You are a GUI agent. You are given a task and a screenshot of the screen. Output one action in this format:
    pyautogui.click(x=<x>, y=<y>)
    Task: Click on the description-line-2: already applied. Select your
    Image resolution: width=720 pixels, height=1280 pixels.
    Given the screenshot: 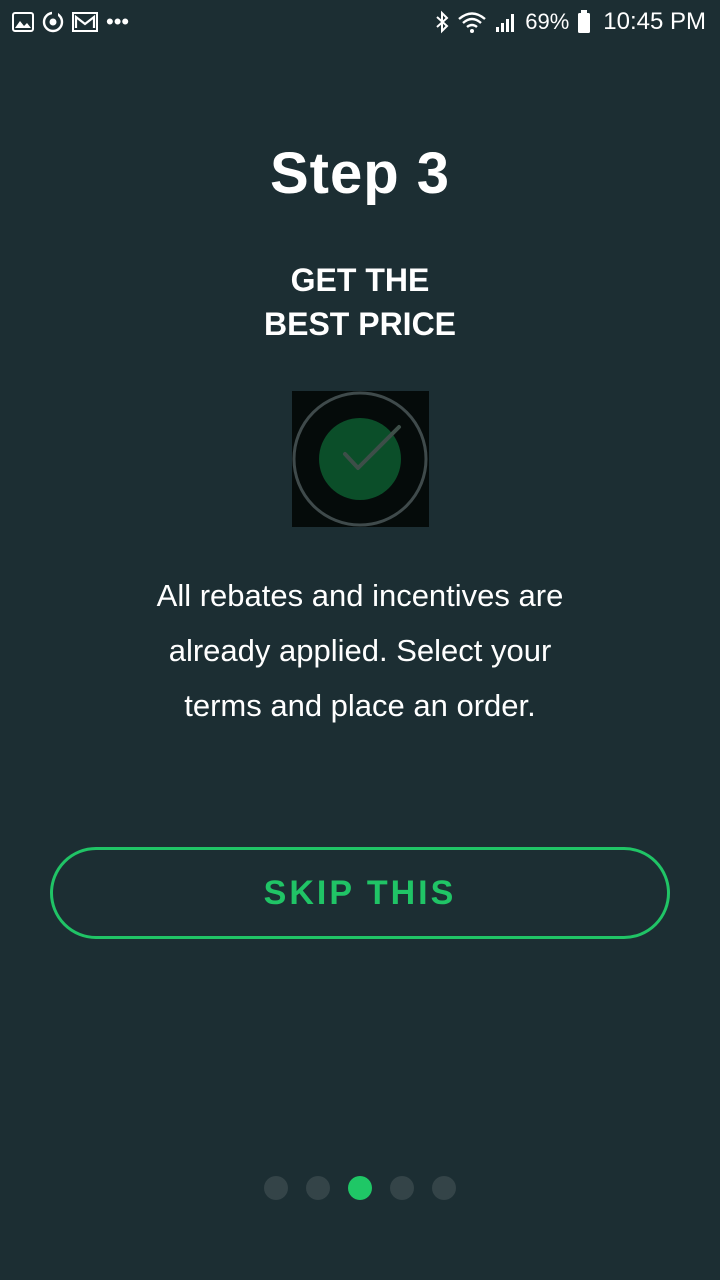 What is the action you would take?
    pyautogui.click(x=360, y=650)
    